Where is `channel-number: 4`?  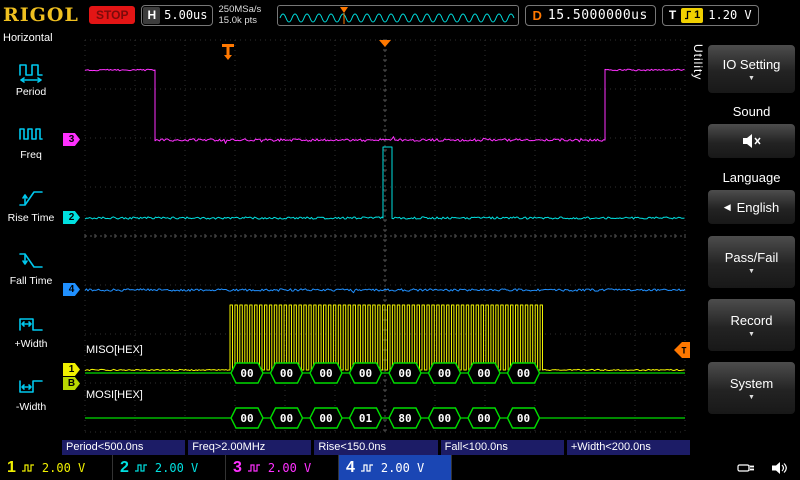 channel-number: 4 is located at coordinates (350, 467).